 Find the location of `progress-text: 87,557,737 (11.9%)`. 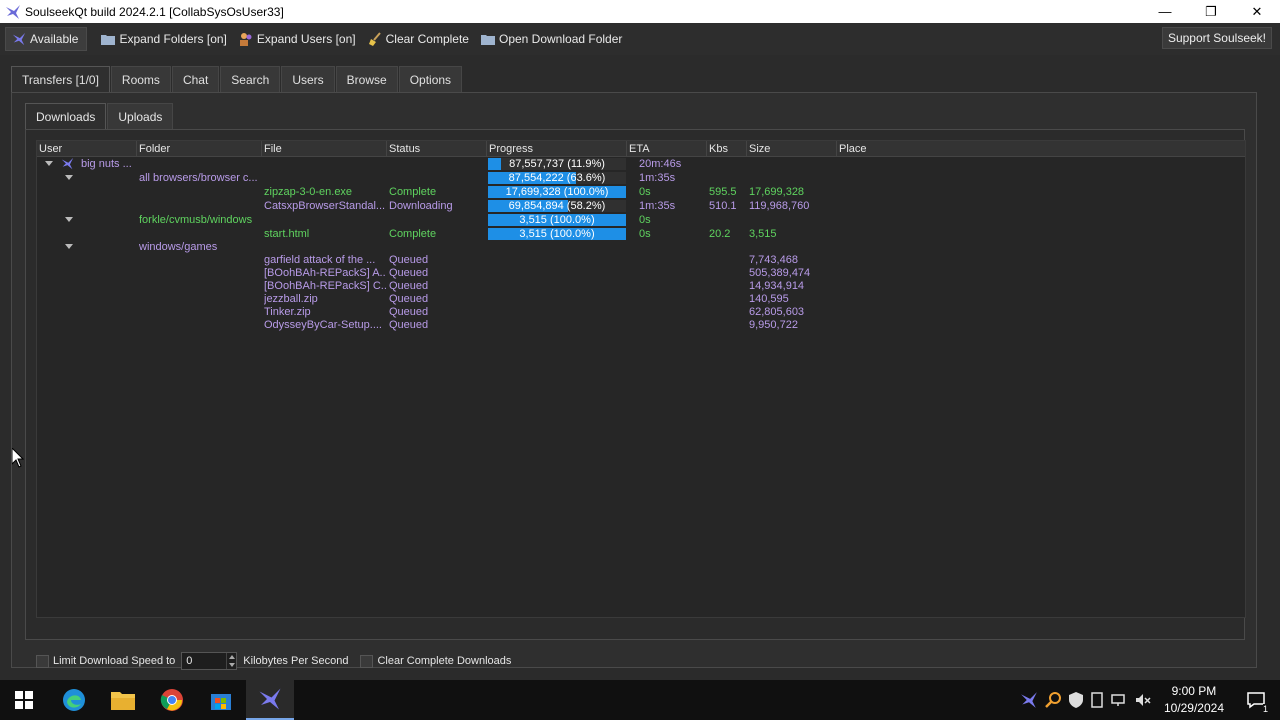

progress-text: 87,557,737 (11.9%) is located at coordinates (557, 164).